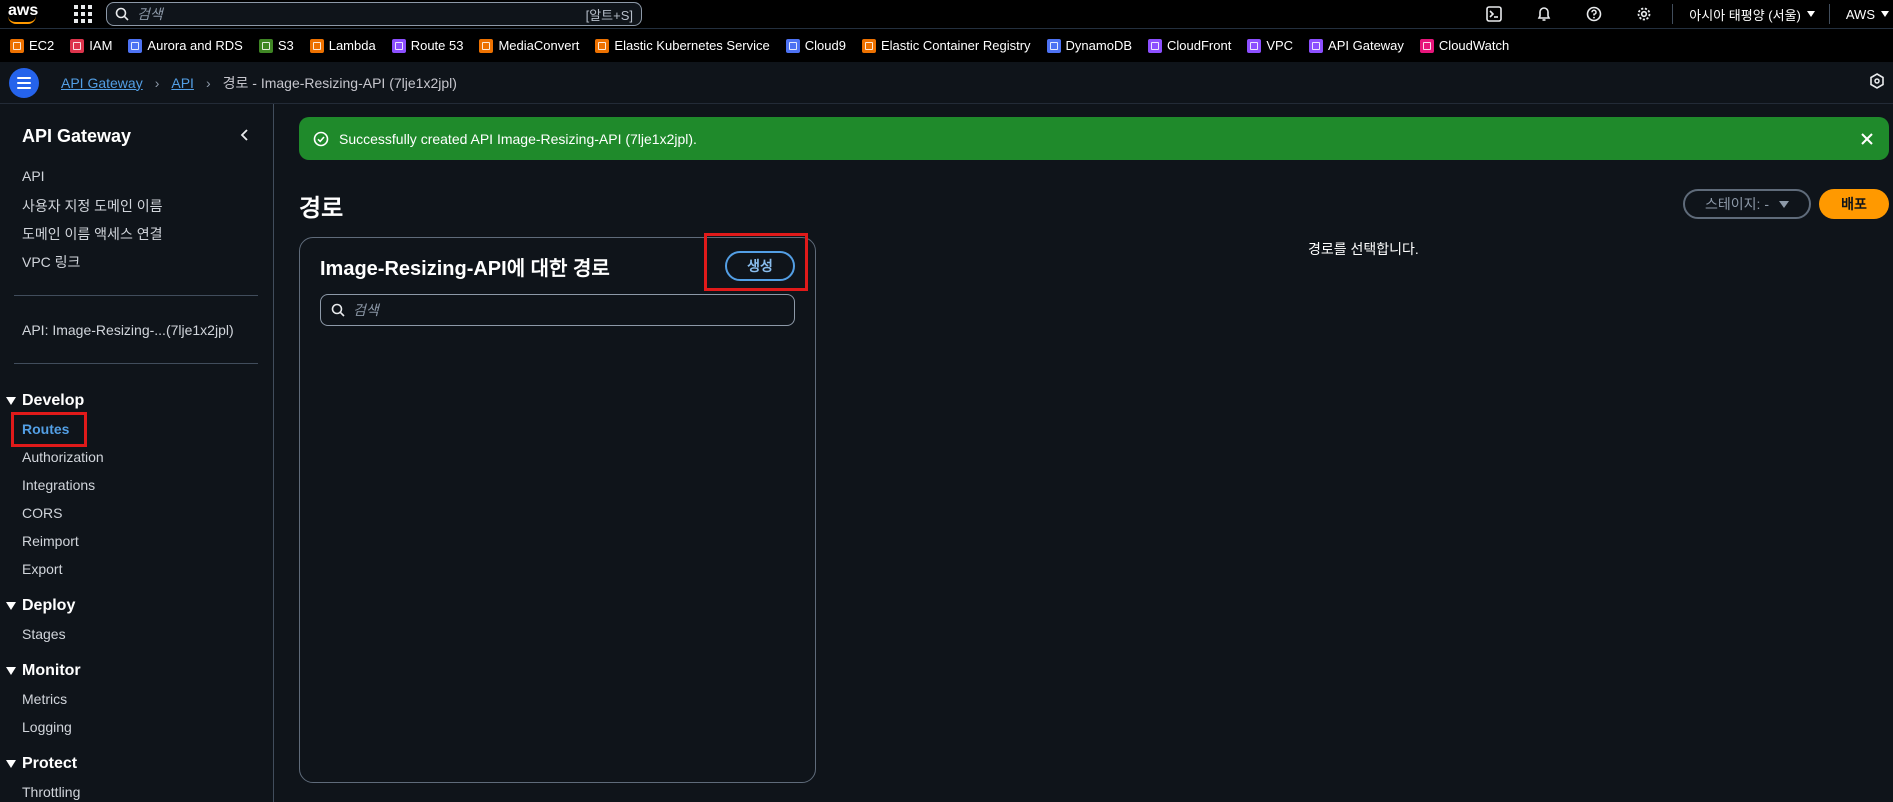 The width and height of the screenshot is (1893, 802). I want to click on topnav-actions: 아시아 태평양 (서울) AWS, so click(1675, 14).